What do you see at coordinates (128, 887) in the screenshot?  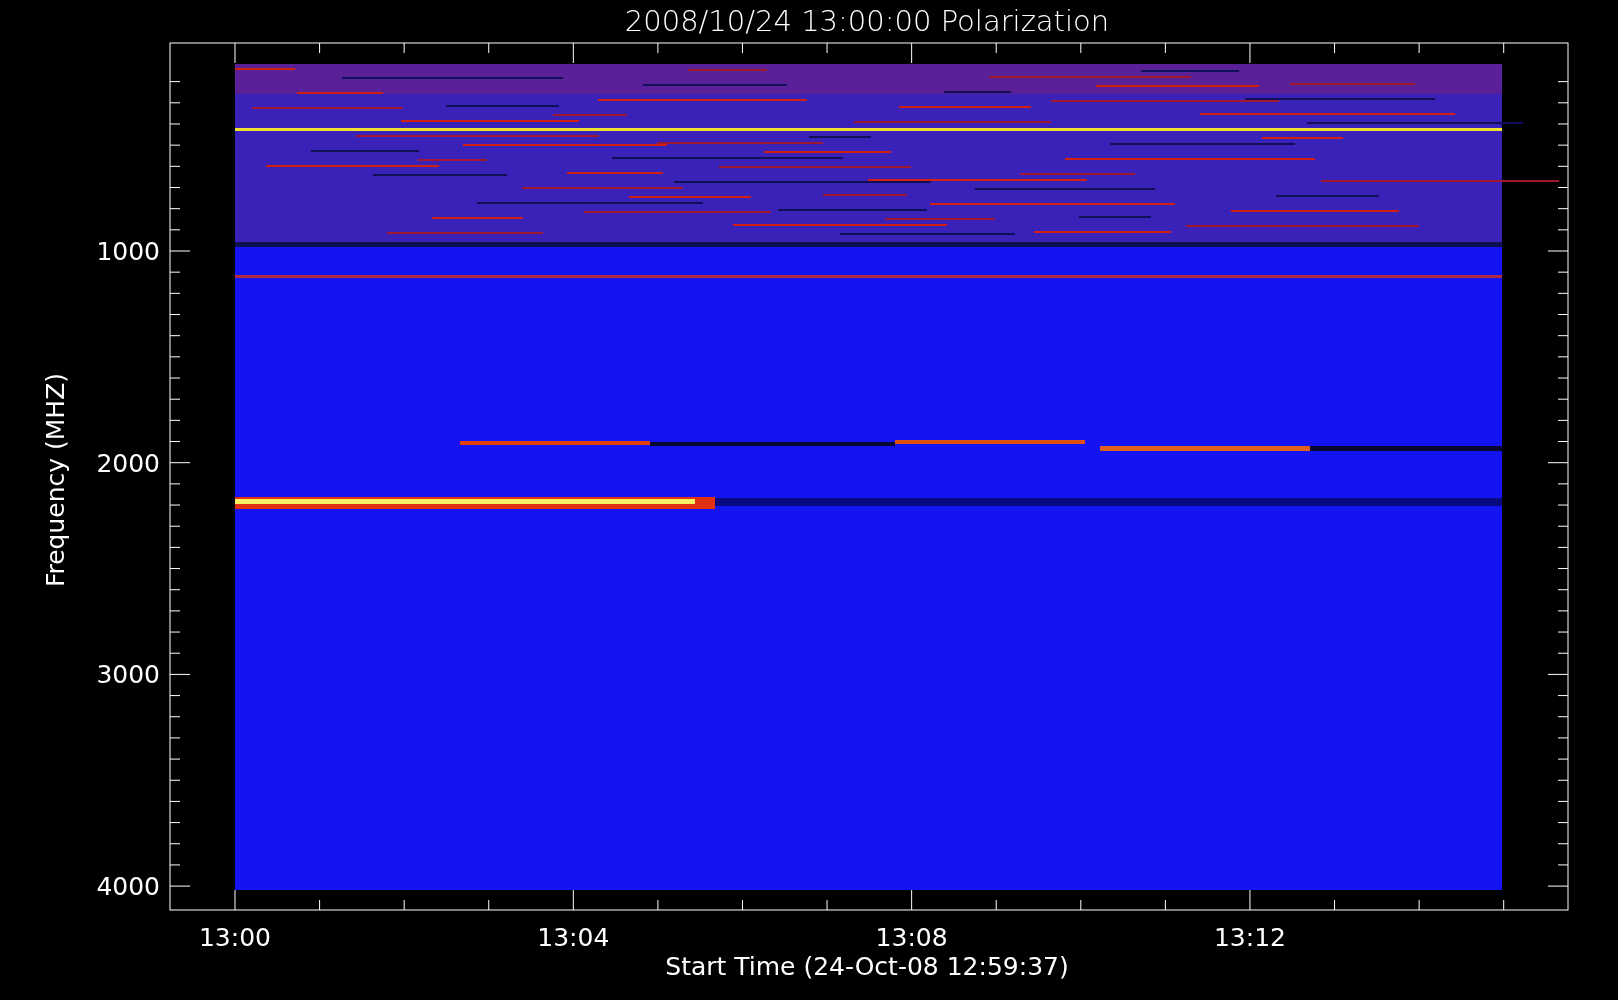 I see `y-tick-label: 4000` at bounding box center [128, 887].